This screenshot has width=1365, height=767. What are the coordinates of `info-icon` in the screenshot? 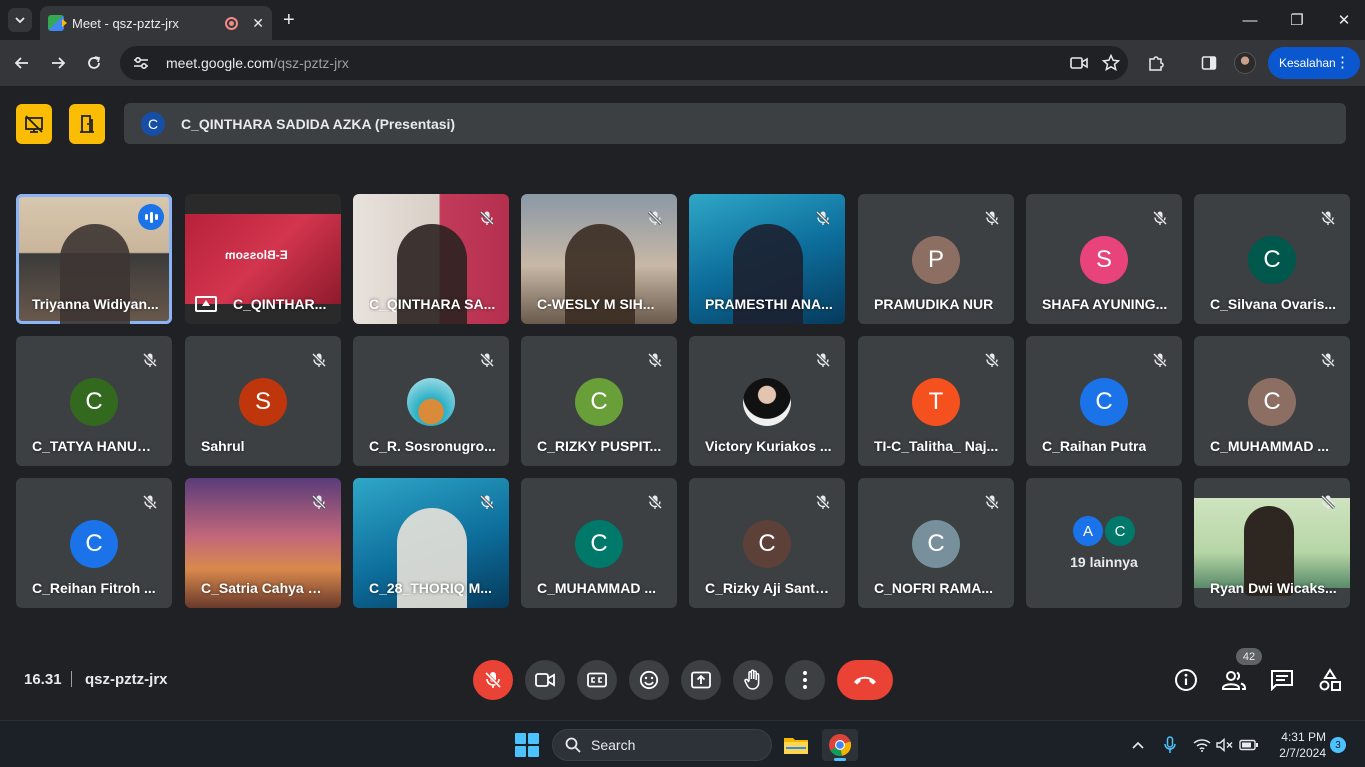 It's located at (1186, 680).